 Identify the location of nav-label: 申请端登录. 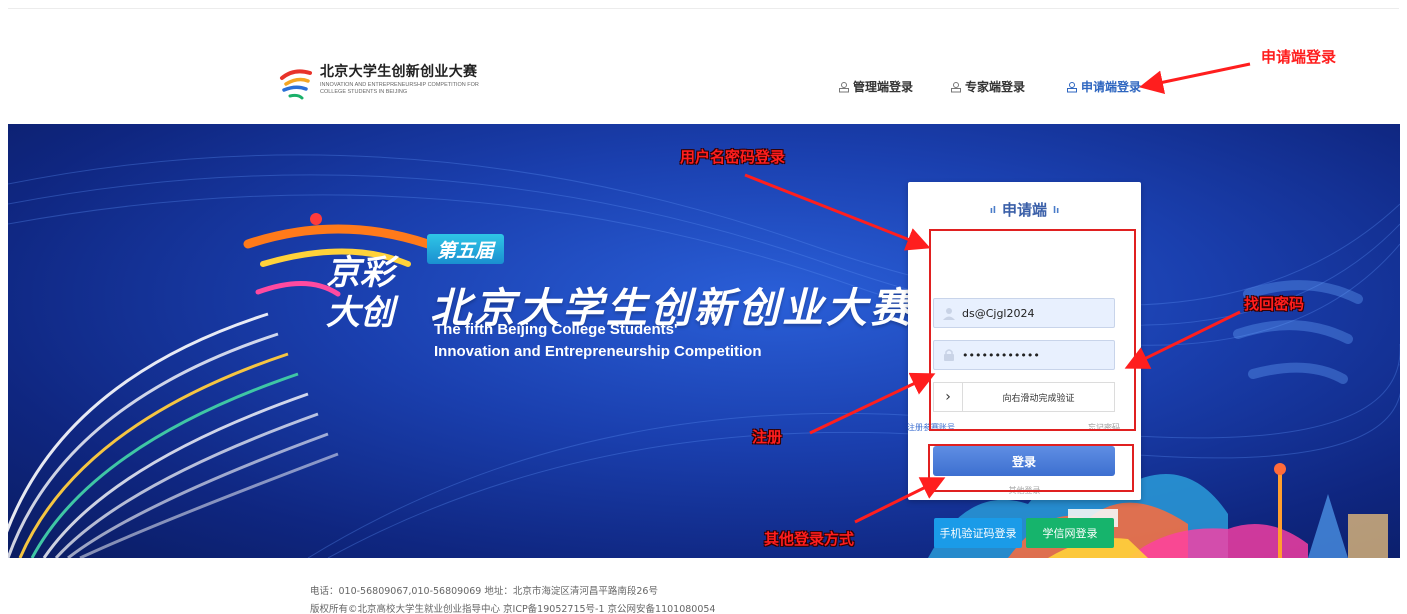
(1111, 87).